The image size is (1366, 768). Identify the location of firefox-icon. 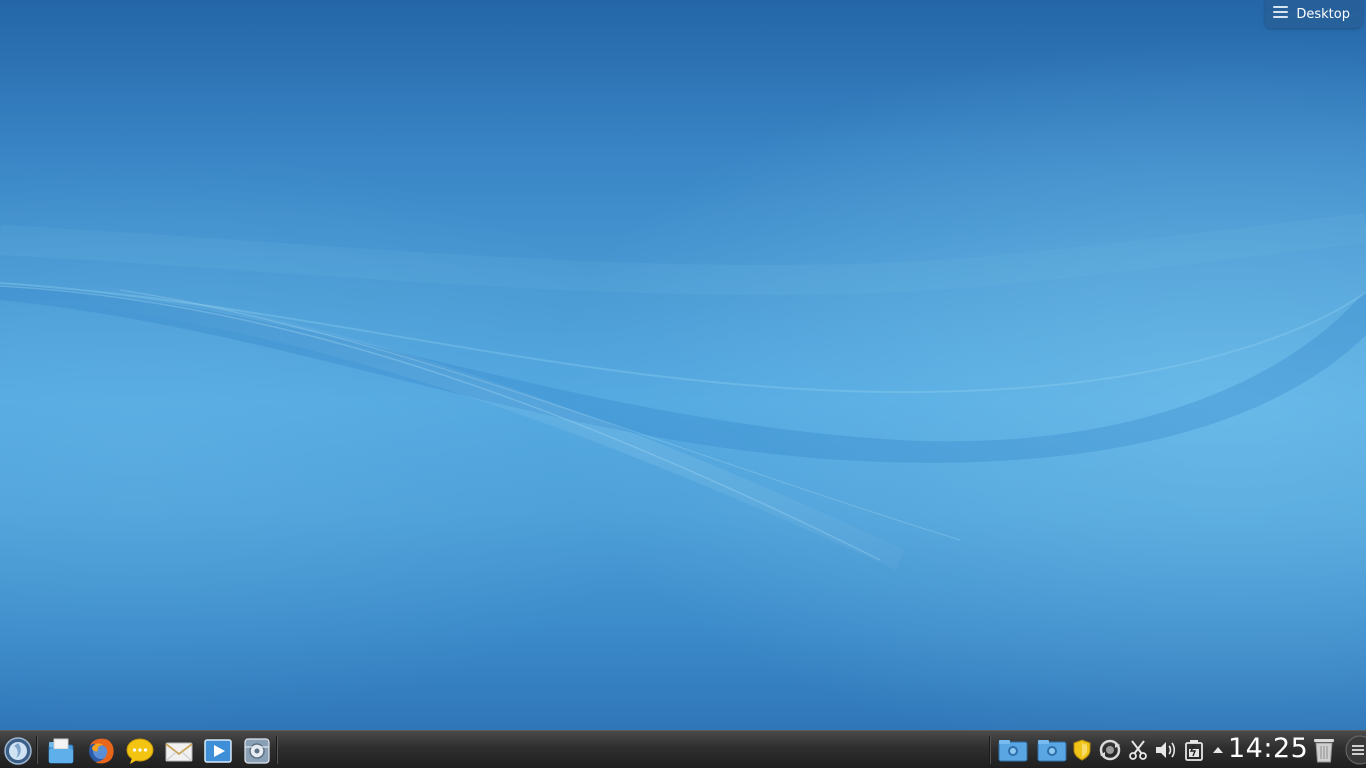
(101, 751).